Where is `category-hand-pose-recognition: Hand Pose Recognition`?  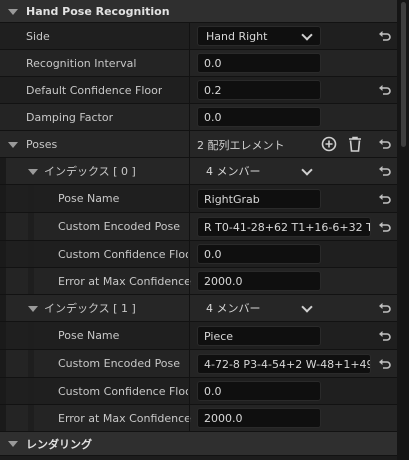
category-hand-pose-recognition: Hand Pose Recognition is located at coordinates (198, 11).